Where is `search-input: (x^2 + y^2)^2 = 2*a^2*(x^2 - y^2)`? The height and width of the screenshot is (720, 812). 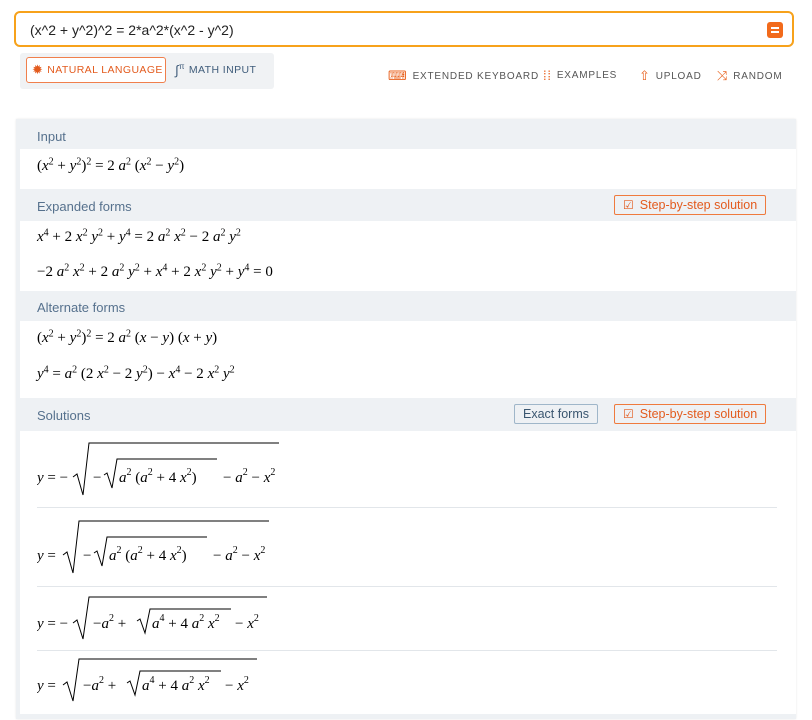
search-input: (x^2 + y^2)^2 = 2*a^2*(x^2 - y^2) is located at coordinates (132, 30).